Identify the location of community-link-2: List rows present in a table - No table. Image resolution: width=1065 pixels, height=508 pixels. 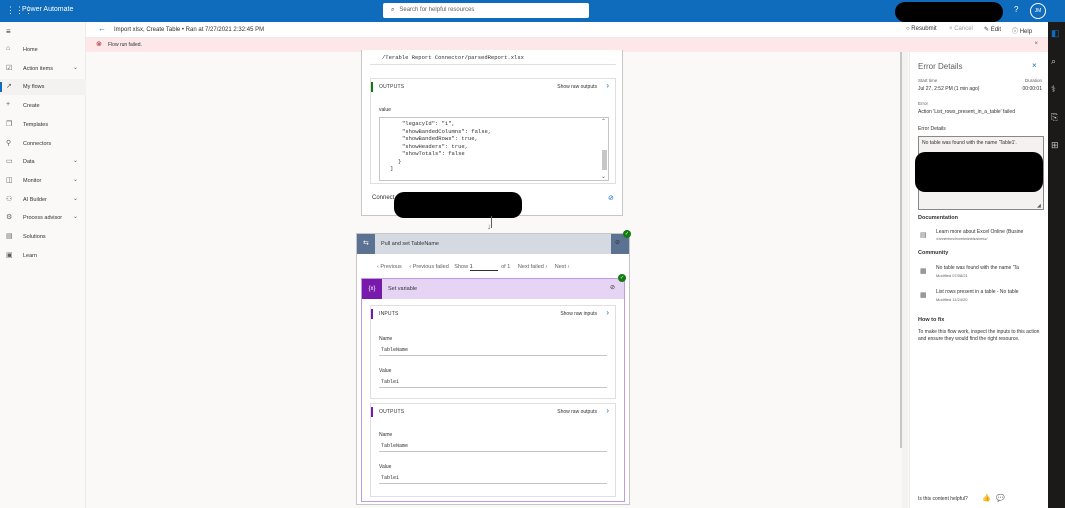
(977, 292).